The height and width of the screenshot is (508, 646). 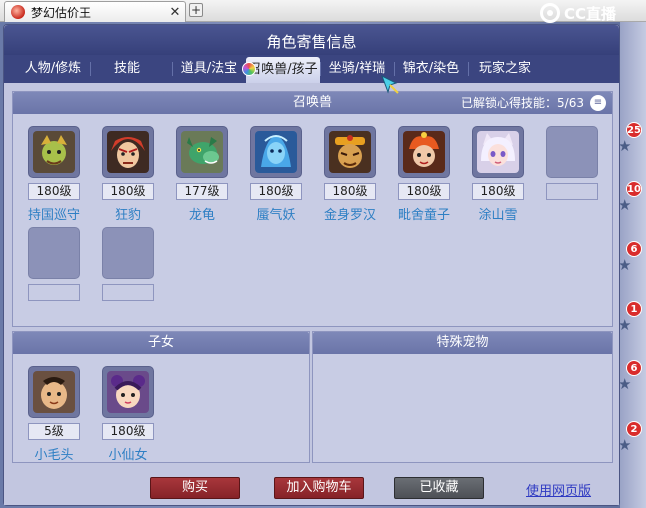 I want to click on window-titlebar: 角色寄售信息, so click(x=311, y=40).